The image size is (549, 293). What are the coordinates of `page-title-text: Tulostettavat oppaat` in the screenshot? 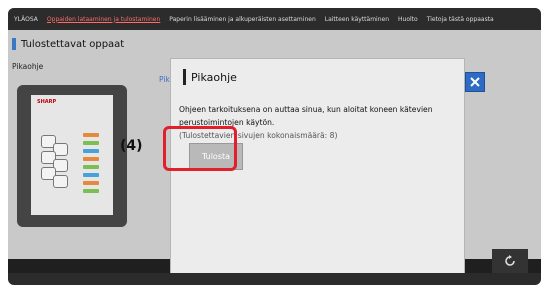 It's located at (73, 44).